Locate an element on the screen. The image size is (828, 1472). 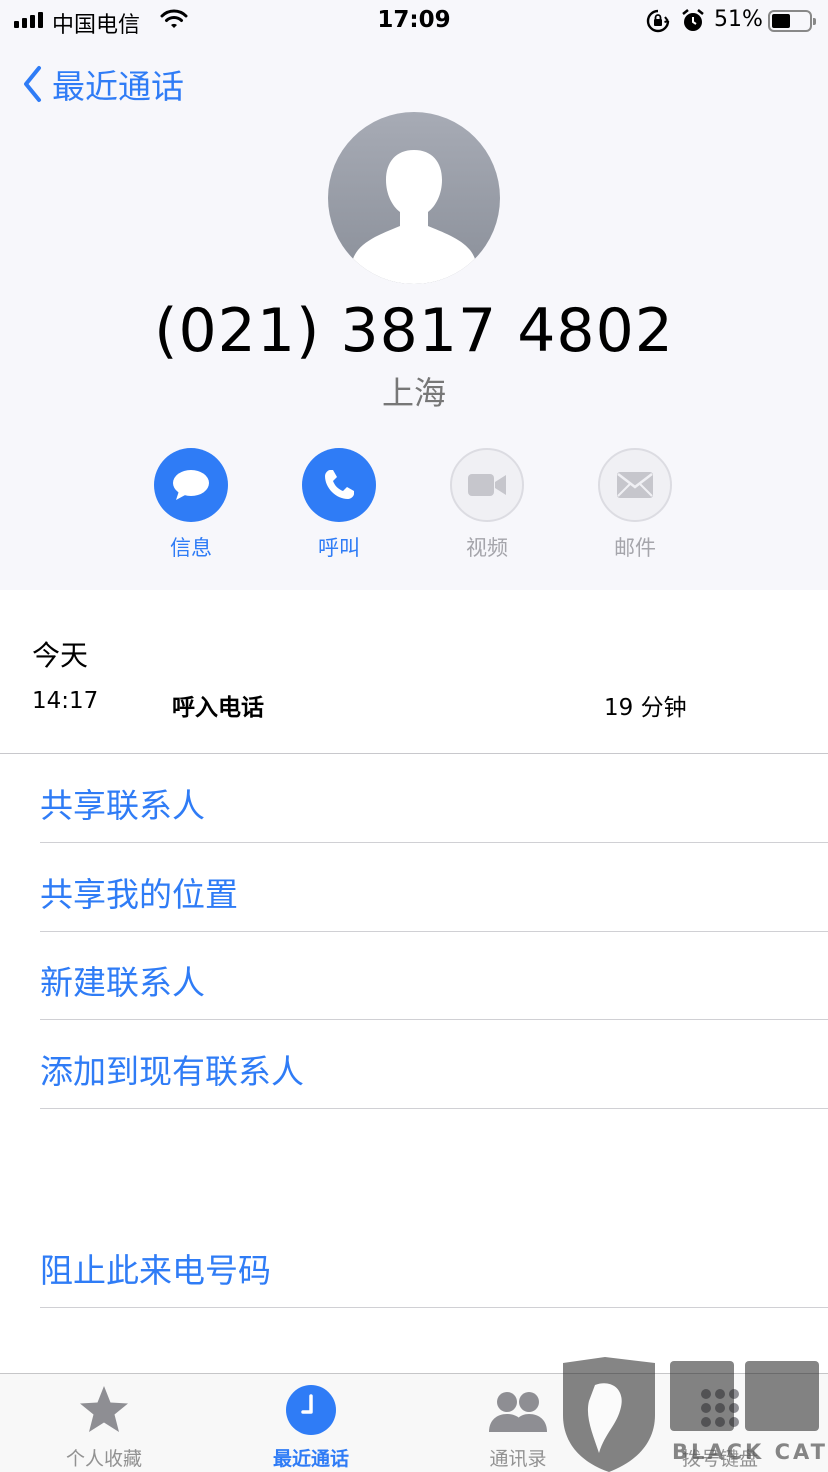
add-to-existing-contact-option: 添加到现有联系人 is located at coordinates (434, 1065).